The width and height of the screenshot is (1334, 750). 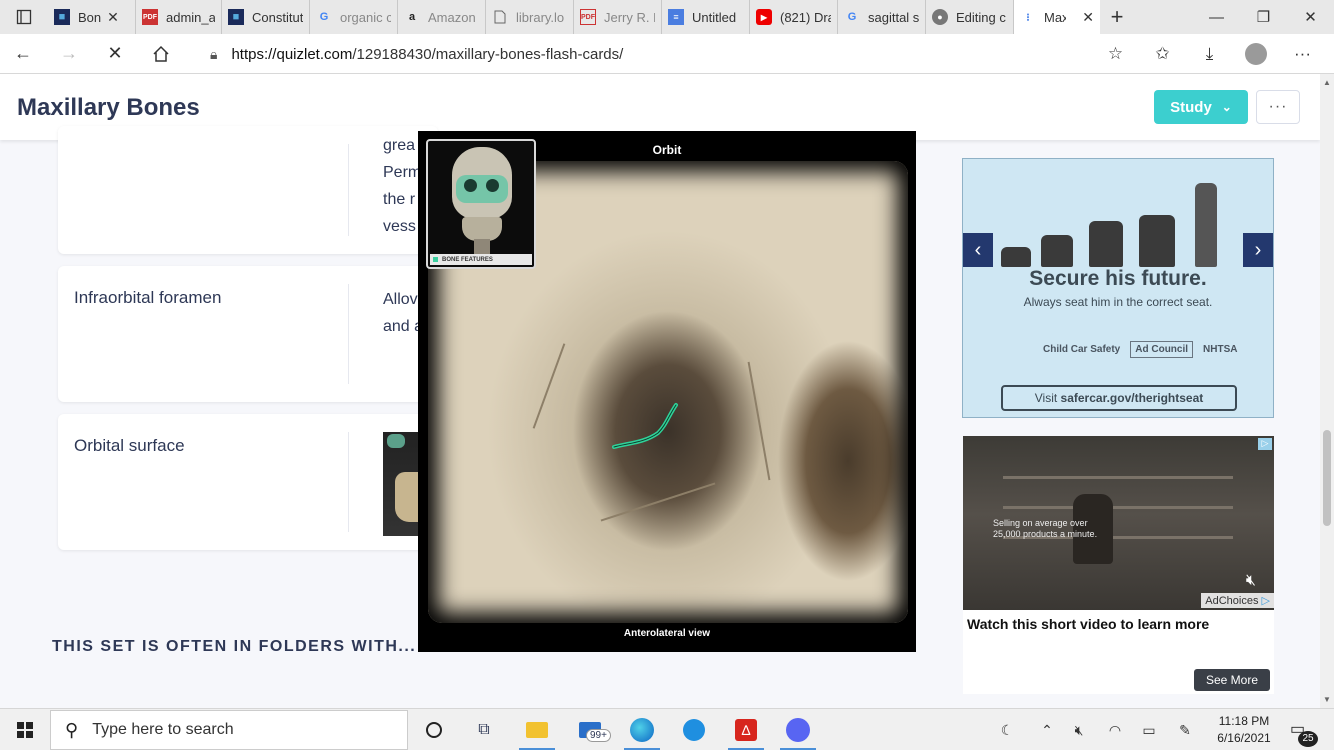 What do you see at coordinates (798, 729) in the screenshot?
I see `discord-button` at bounding box center [798, 729].